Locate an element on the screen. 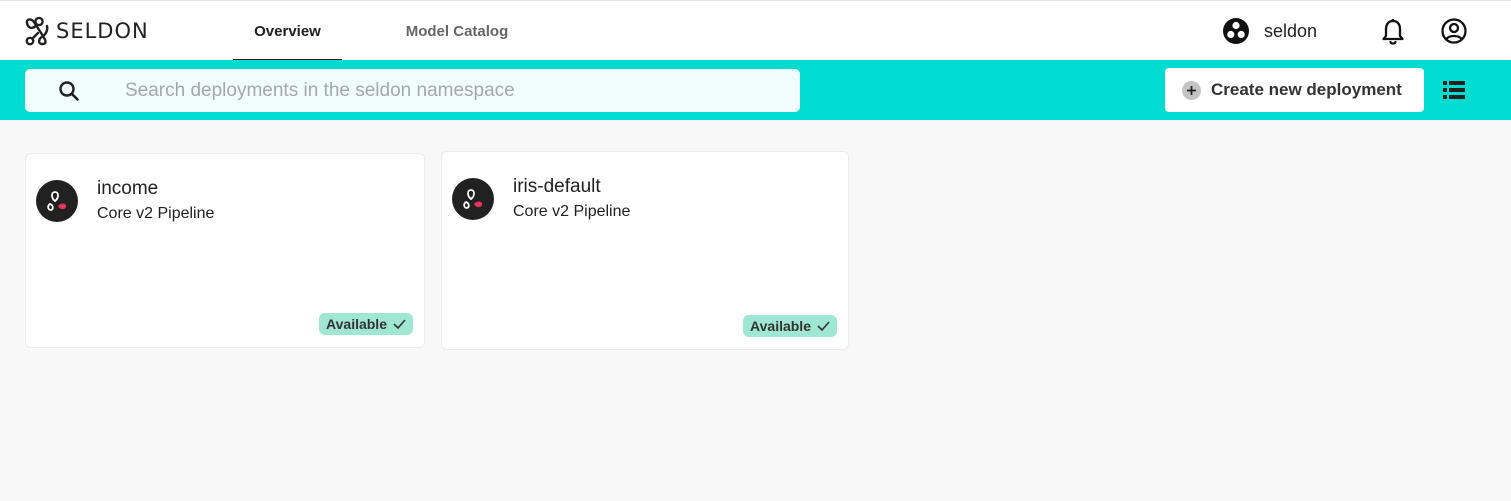 Image resolution: width=1511 pixels, height=501 pixels. seldon-logo-icon is located at coordinates (37, 31).